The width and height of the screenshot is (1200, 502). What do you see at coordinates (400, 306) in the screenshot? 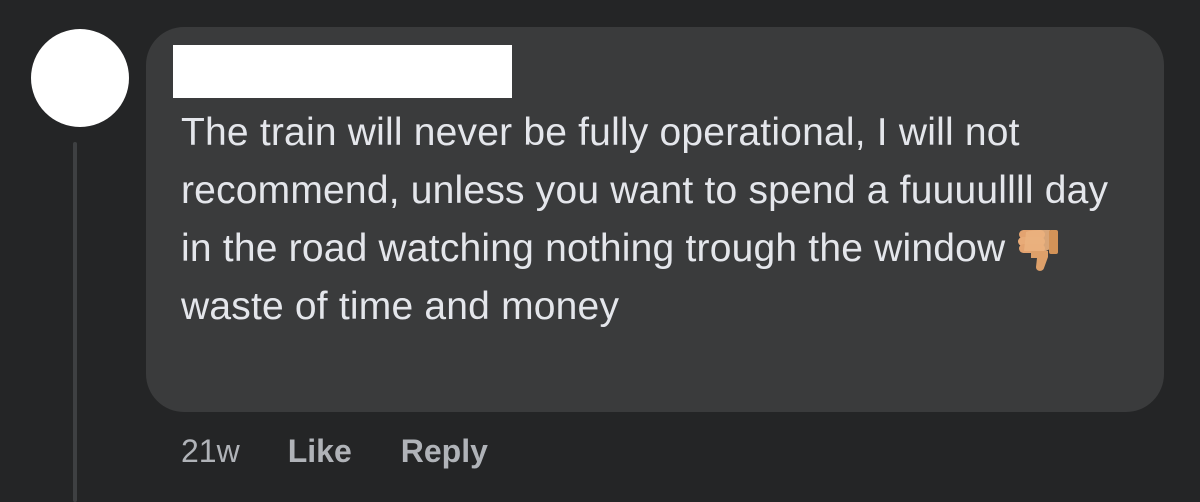
I see `comment-text-after-emoji: waste of time and money` at bounding box center [400, 306].